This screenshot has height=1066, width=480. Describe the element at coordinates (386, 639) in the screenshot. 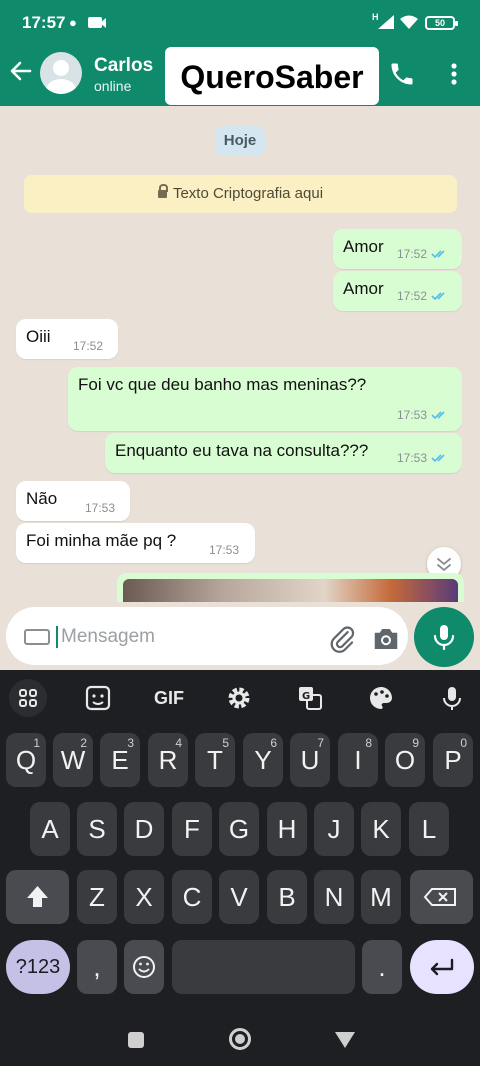

I see `camera-icon` at that location.